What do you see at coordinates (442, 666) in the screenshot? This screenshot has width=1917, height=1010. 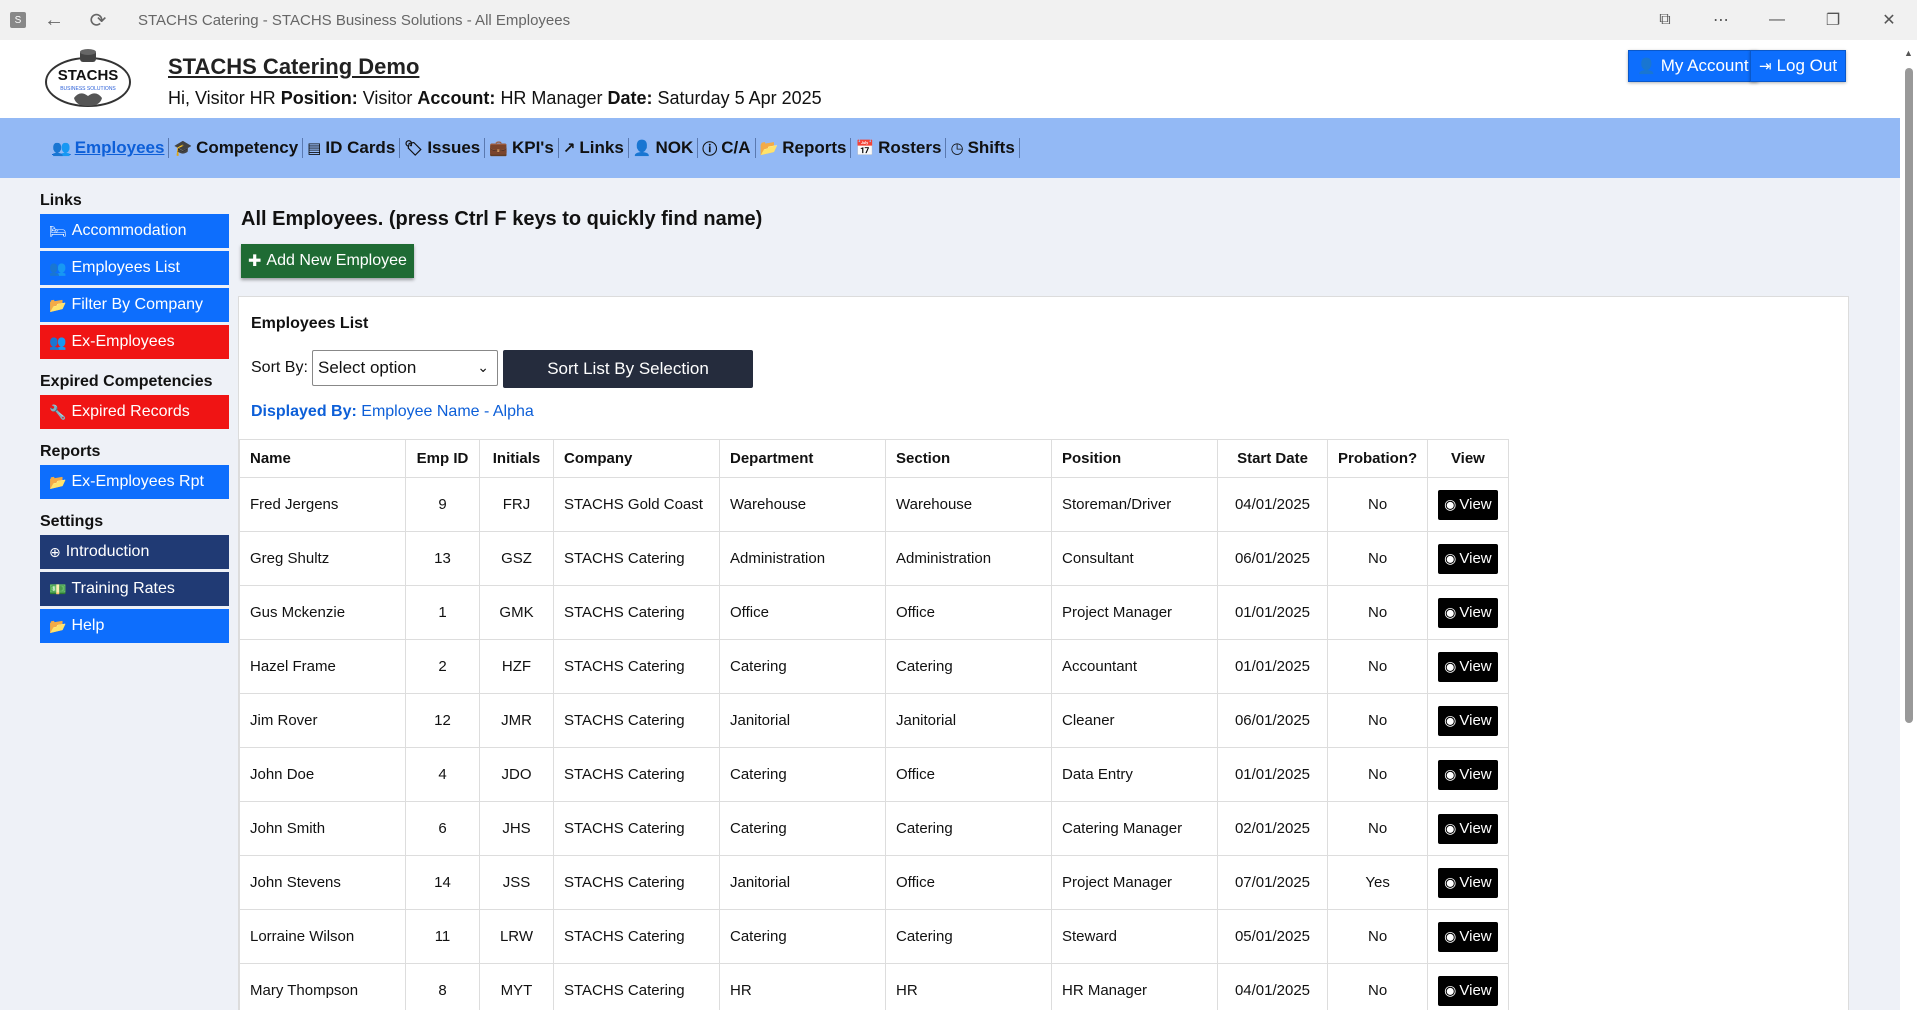 I see `table-cell: 2` at bounding box center [442, 666].